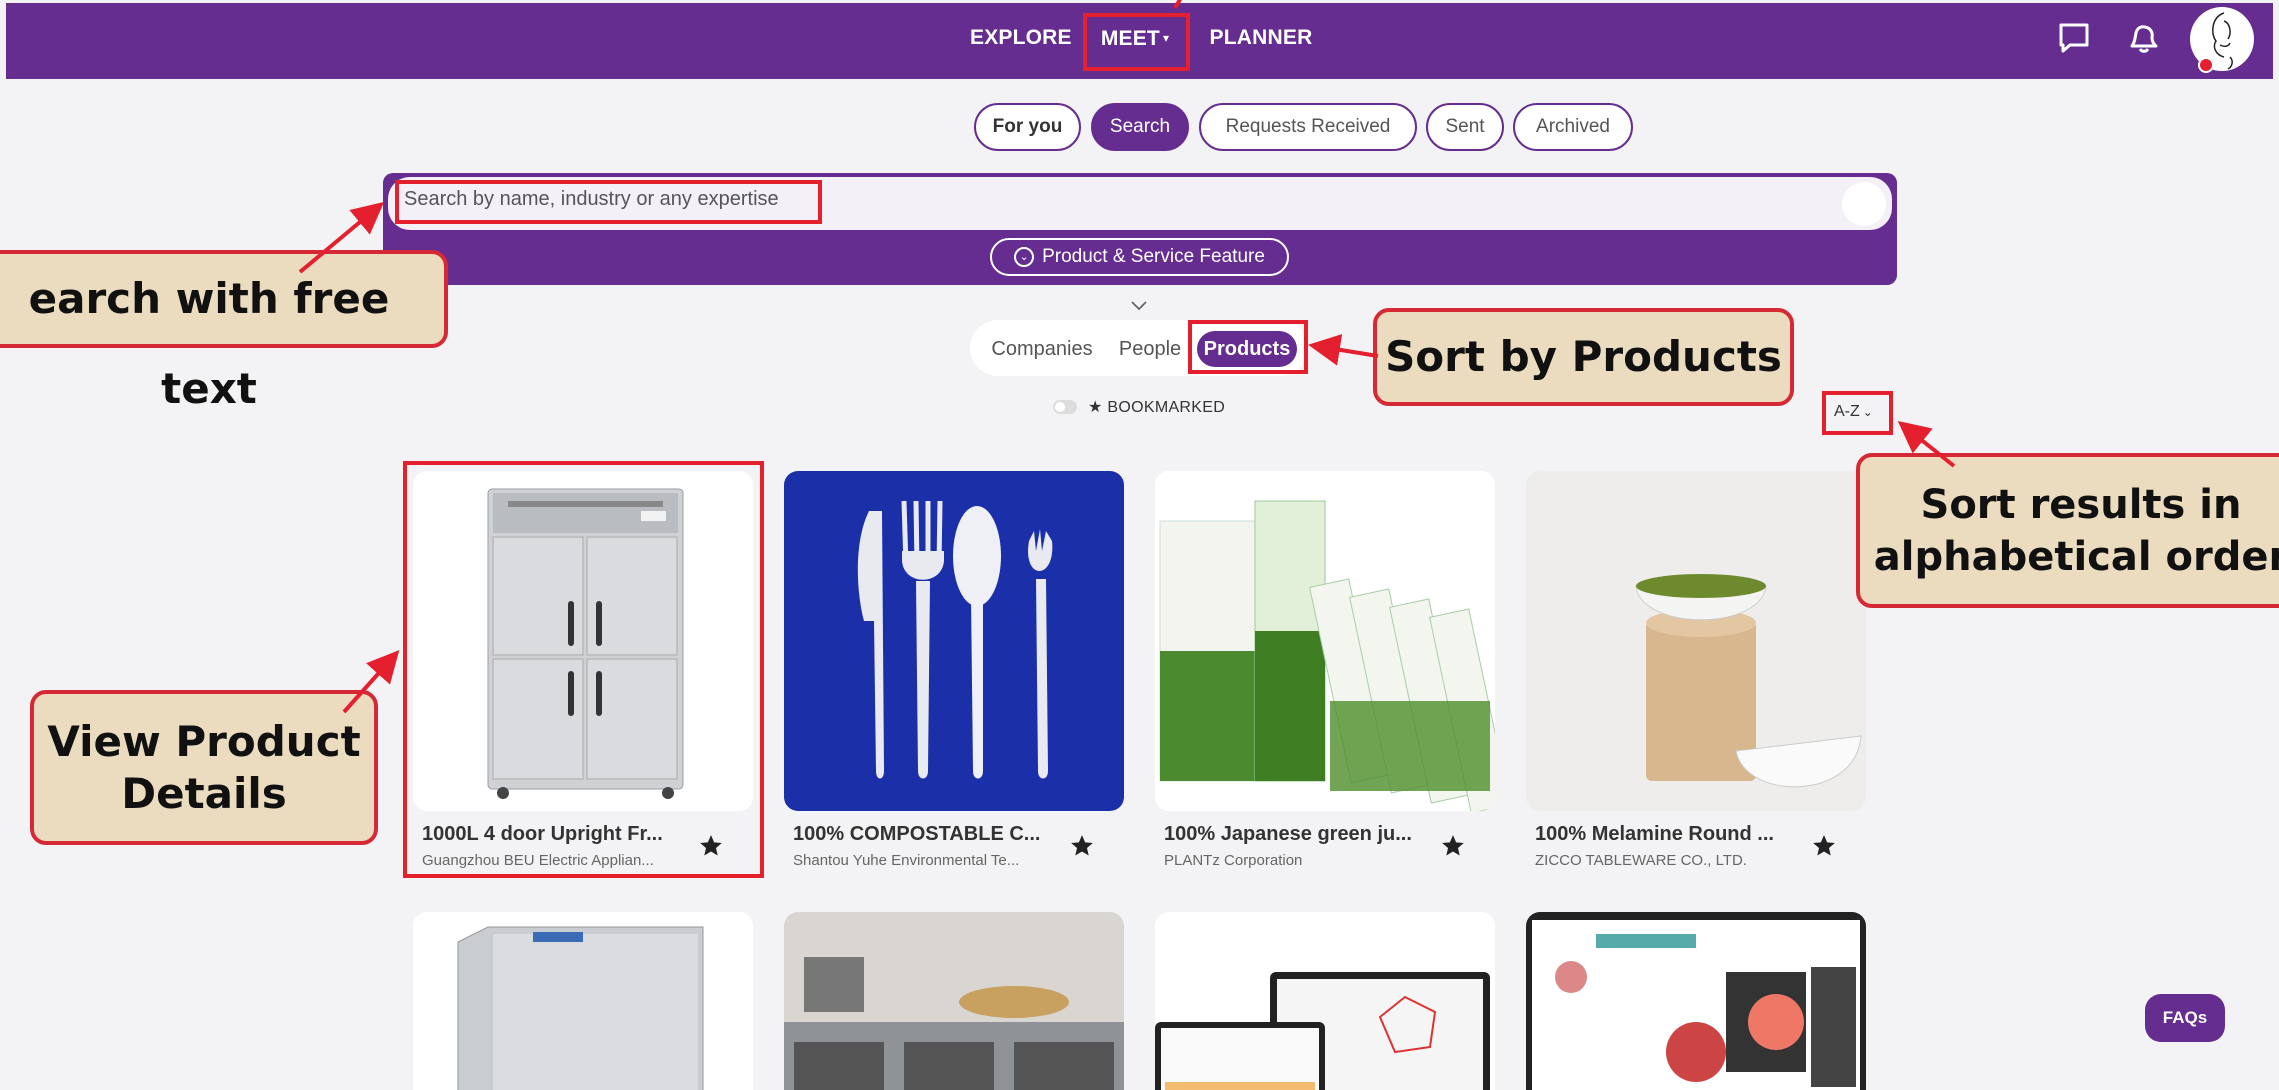  I want to click on highlight-sort, so click(1857, 413).